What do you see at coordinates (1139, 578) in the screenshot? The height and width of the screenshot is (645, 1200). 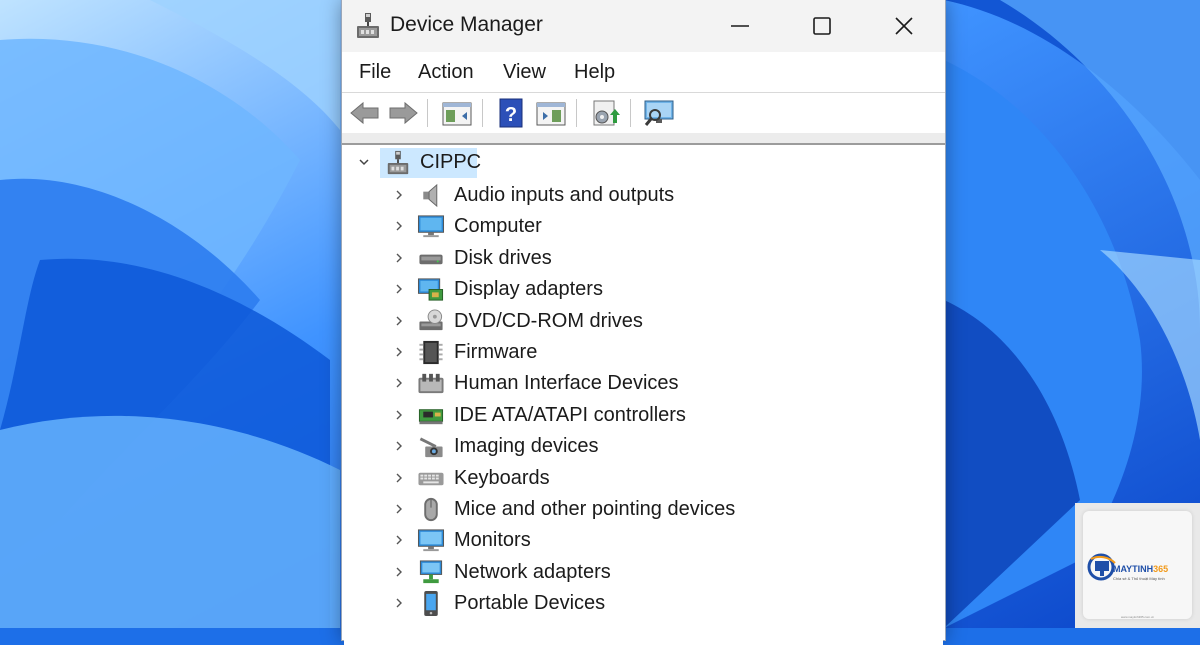 I see `brand-tagline: Chia sẻ & Thủ thuật Máy tính` at bounding box center [1139, 578].